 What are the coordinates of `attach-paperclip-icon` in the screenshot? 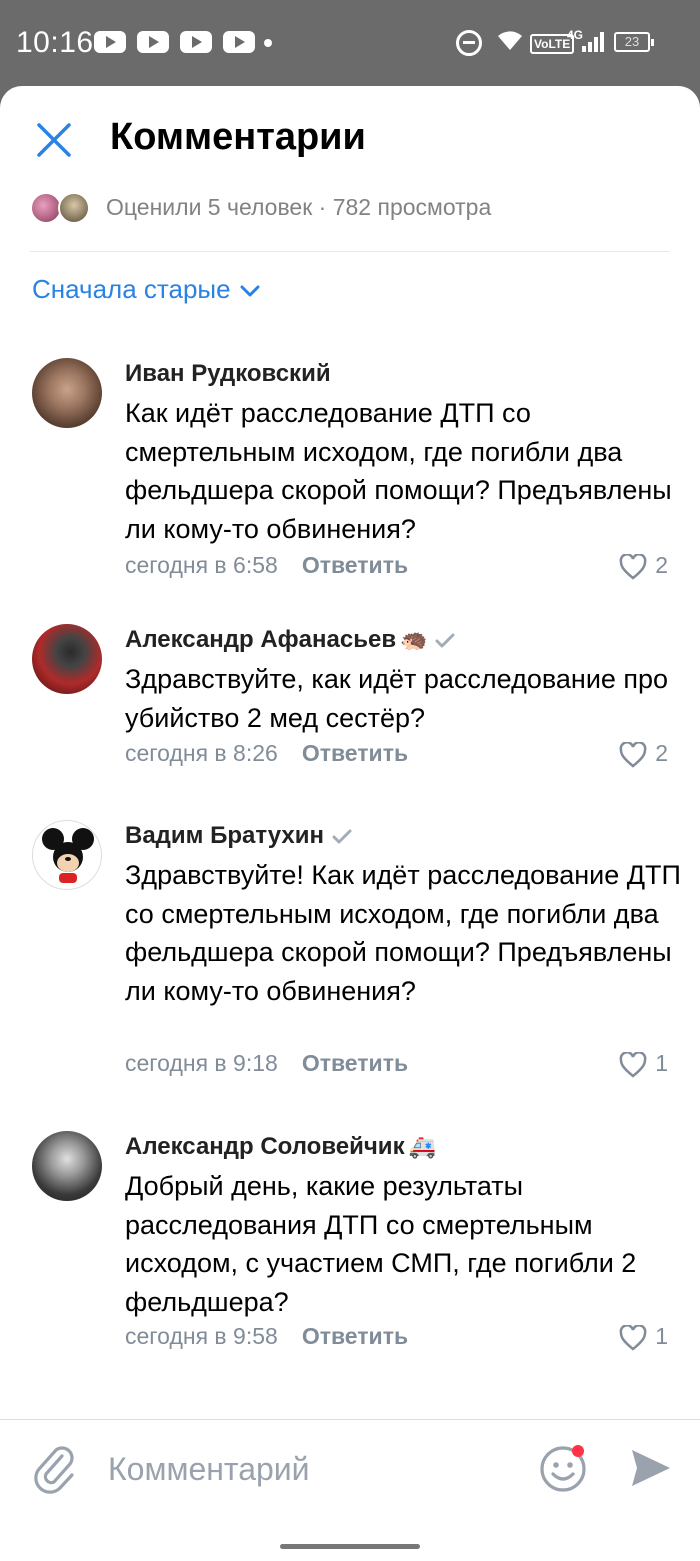 It's located at (54, 1468).